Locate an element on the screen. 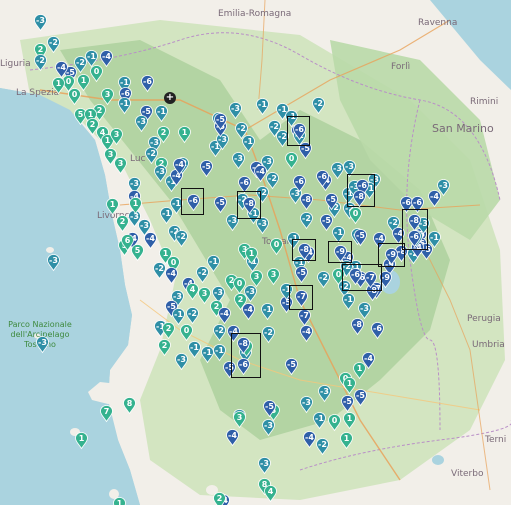  highlighted-station-marker: -9 is located at coordinates (391, 257).